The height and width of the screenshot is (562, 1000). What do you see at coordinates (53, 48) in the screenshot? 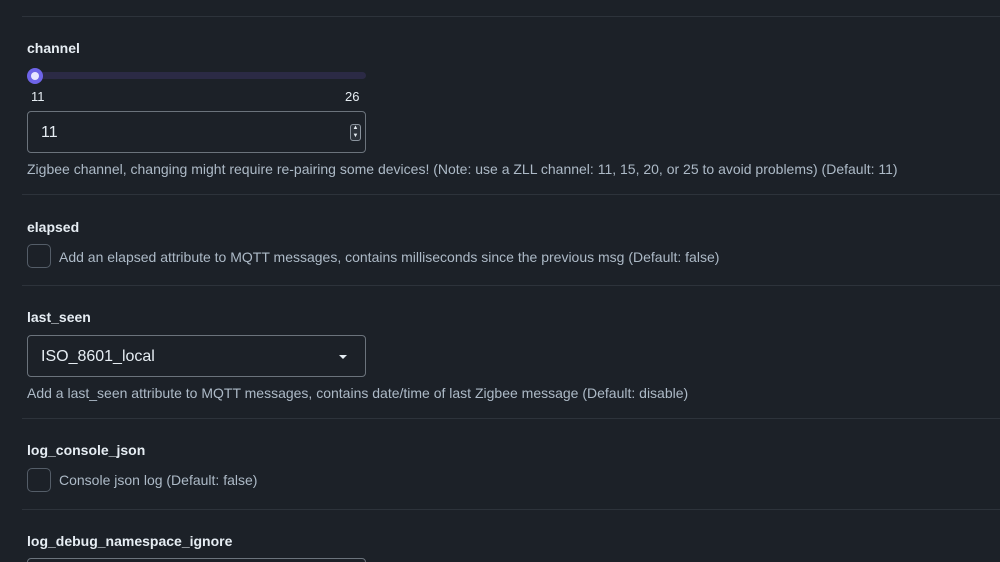
I see `channel-label: channel` at bounding box center [53, 48].